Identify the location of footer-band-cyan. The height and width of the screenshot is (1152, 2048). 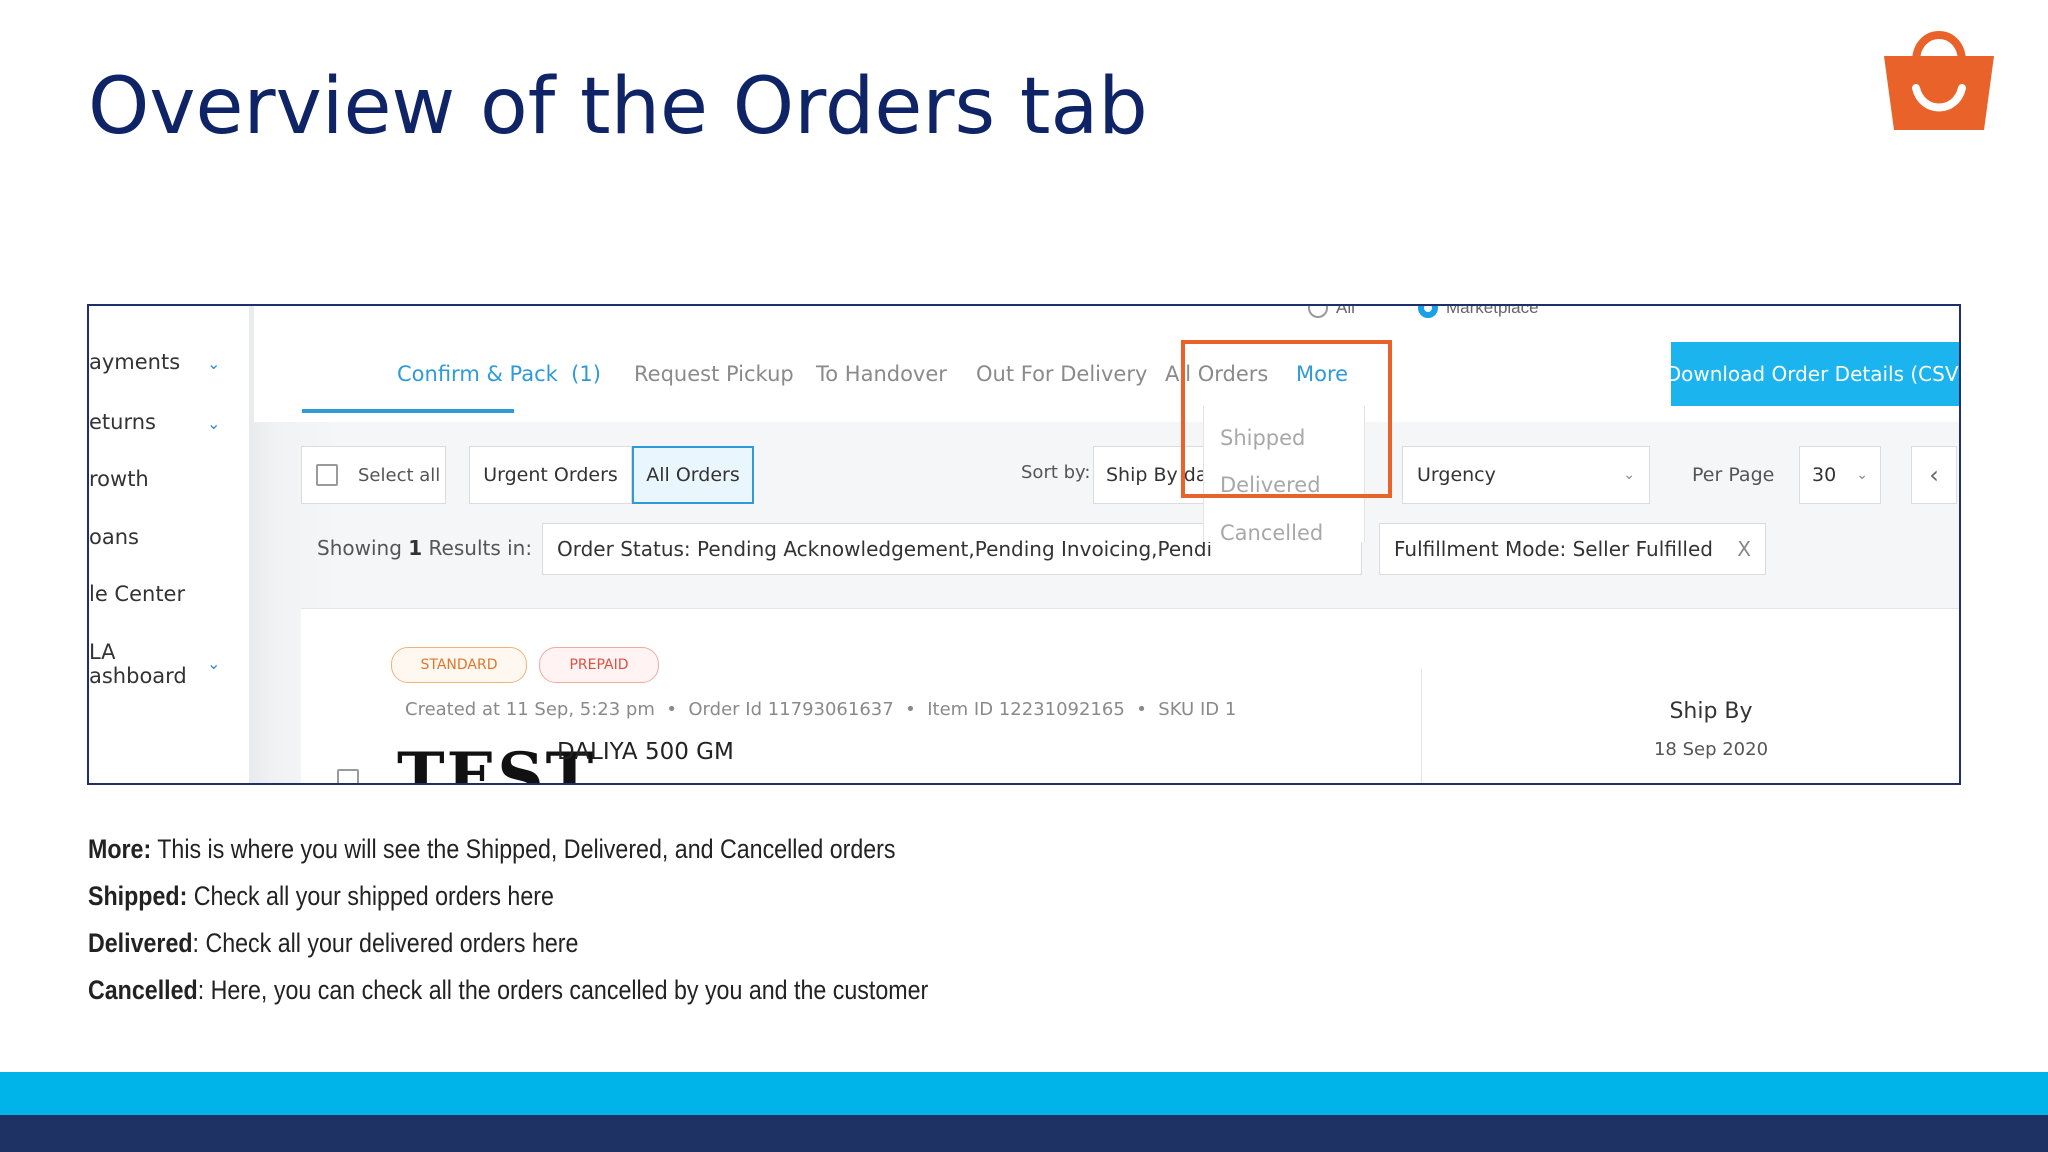
(1024, 1093).